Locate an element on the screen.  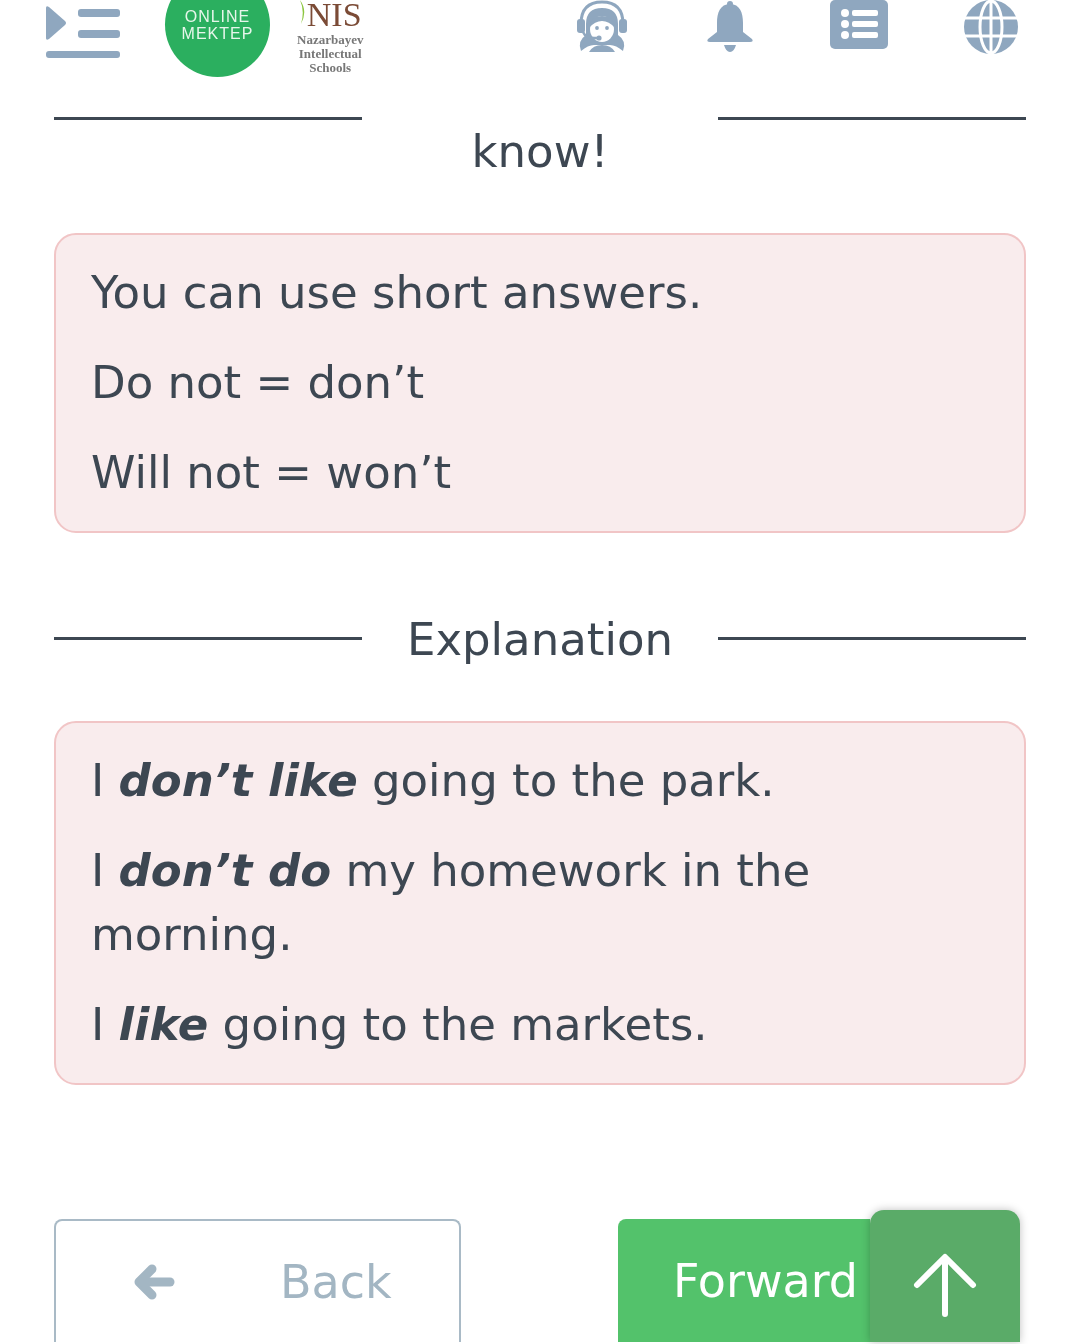
headset-person-icon is located at coordinates (602, 26).